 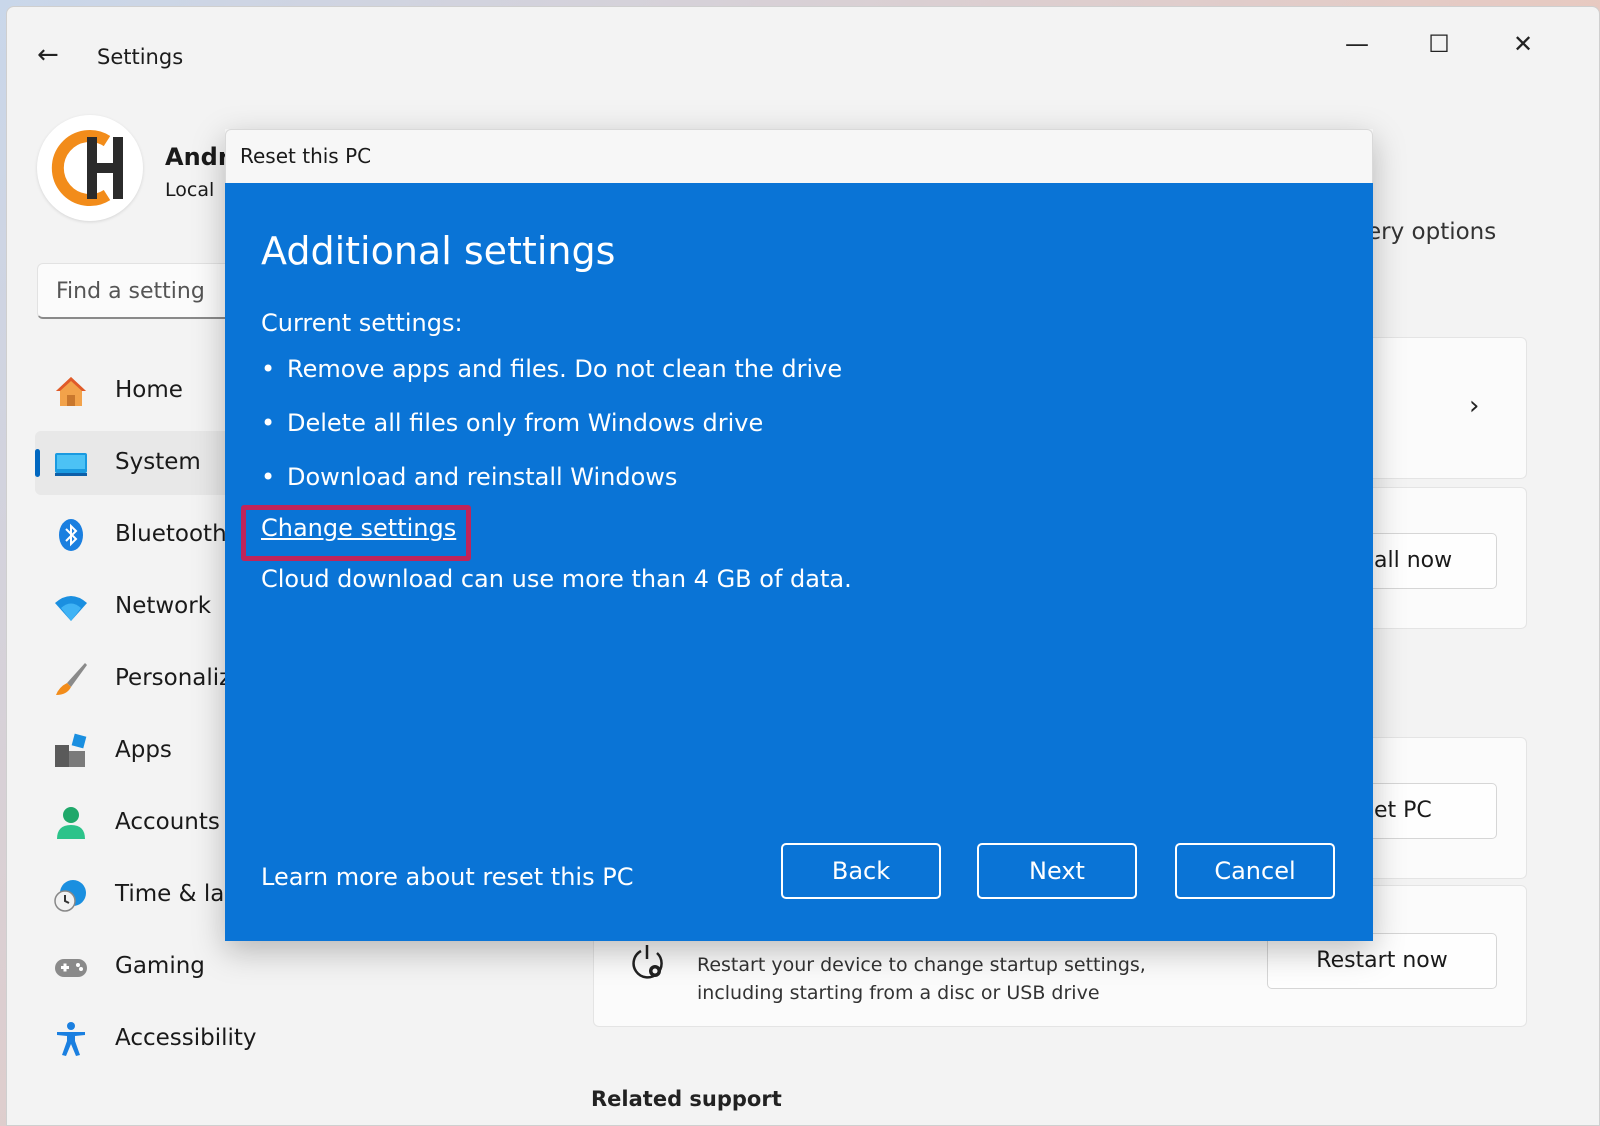 What do you see at coordinates (160, 966) in the screenshot?
I see `sidebar-item-label: Gaming` at bounding box center [160, 966].